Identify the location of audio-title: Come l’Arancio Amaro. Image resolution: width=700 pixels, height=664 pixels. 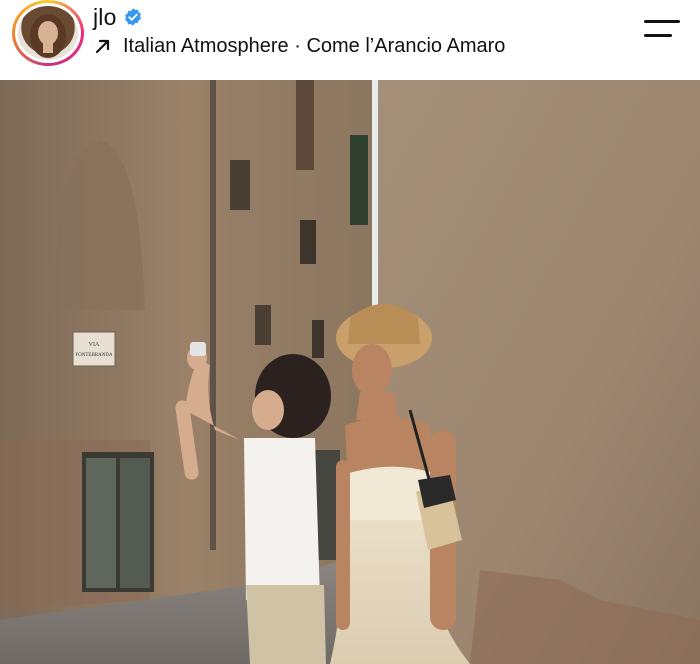
(406, 45).